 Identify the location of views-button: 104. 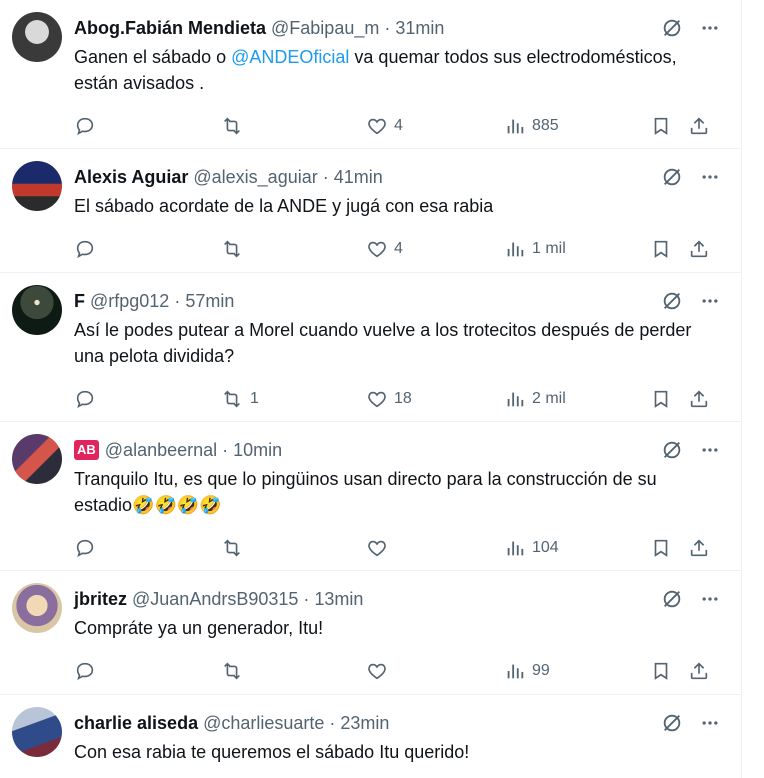
(577, 548).